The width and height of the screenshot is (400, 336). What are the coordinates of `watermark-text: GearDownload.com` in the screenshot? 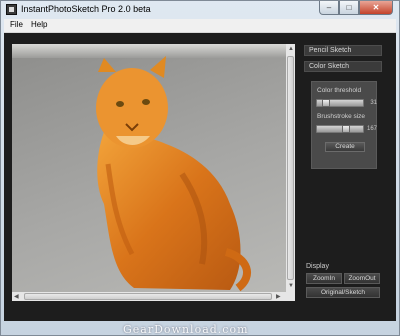 It's located at (186, 329).